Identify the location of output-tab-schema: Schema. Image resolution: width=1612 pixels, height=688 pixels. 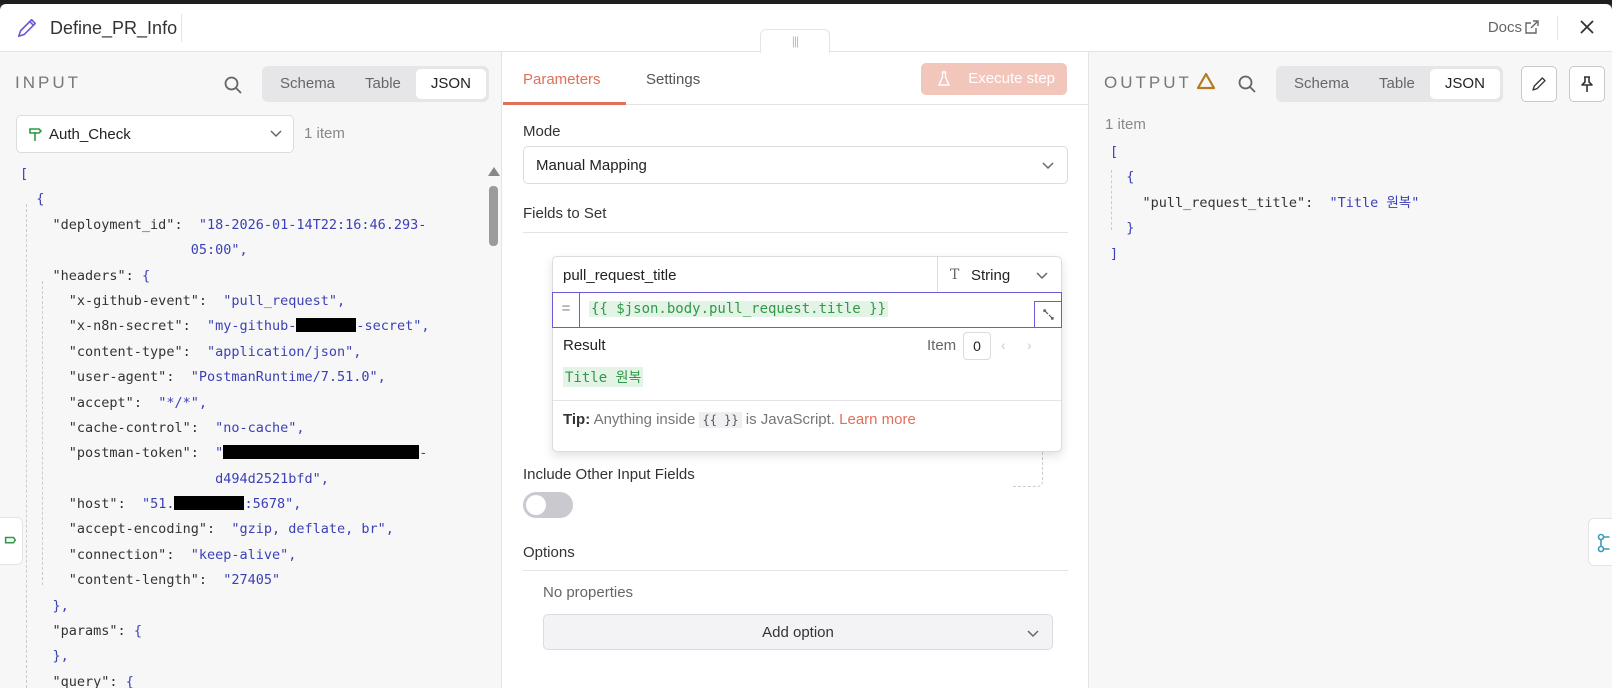
(1321, 84).